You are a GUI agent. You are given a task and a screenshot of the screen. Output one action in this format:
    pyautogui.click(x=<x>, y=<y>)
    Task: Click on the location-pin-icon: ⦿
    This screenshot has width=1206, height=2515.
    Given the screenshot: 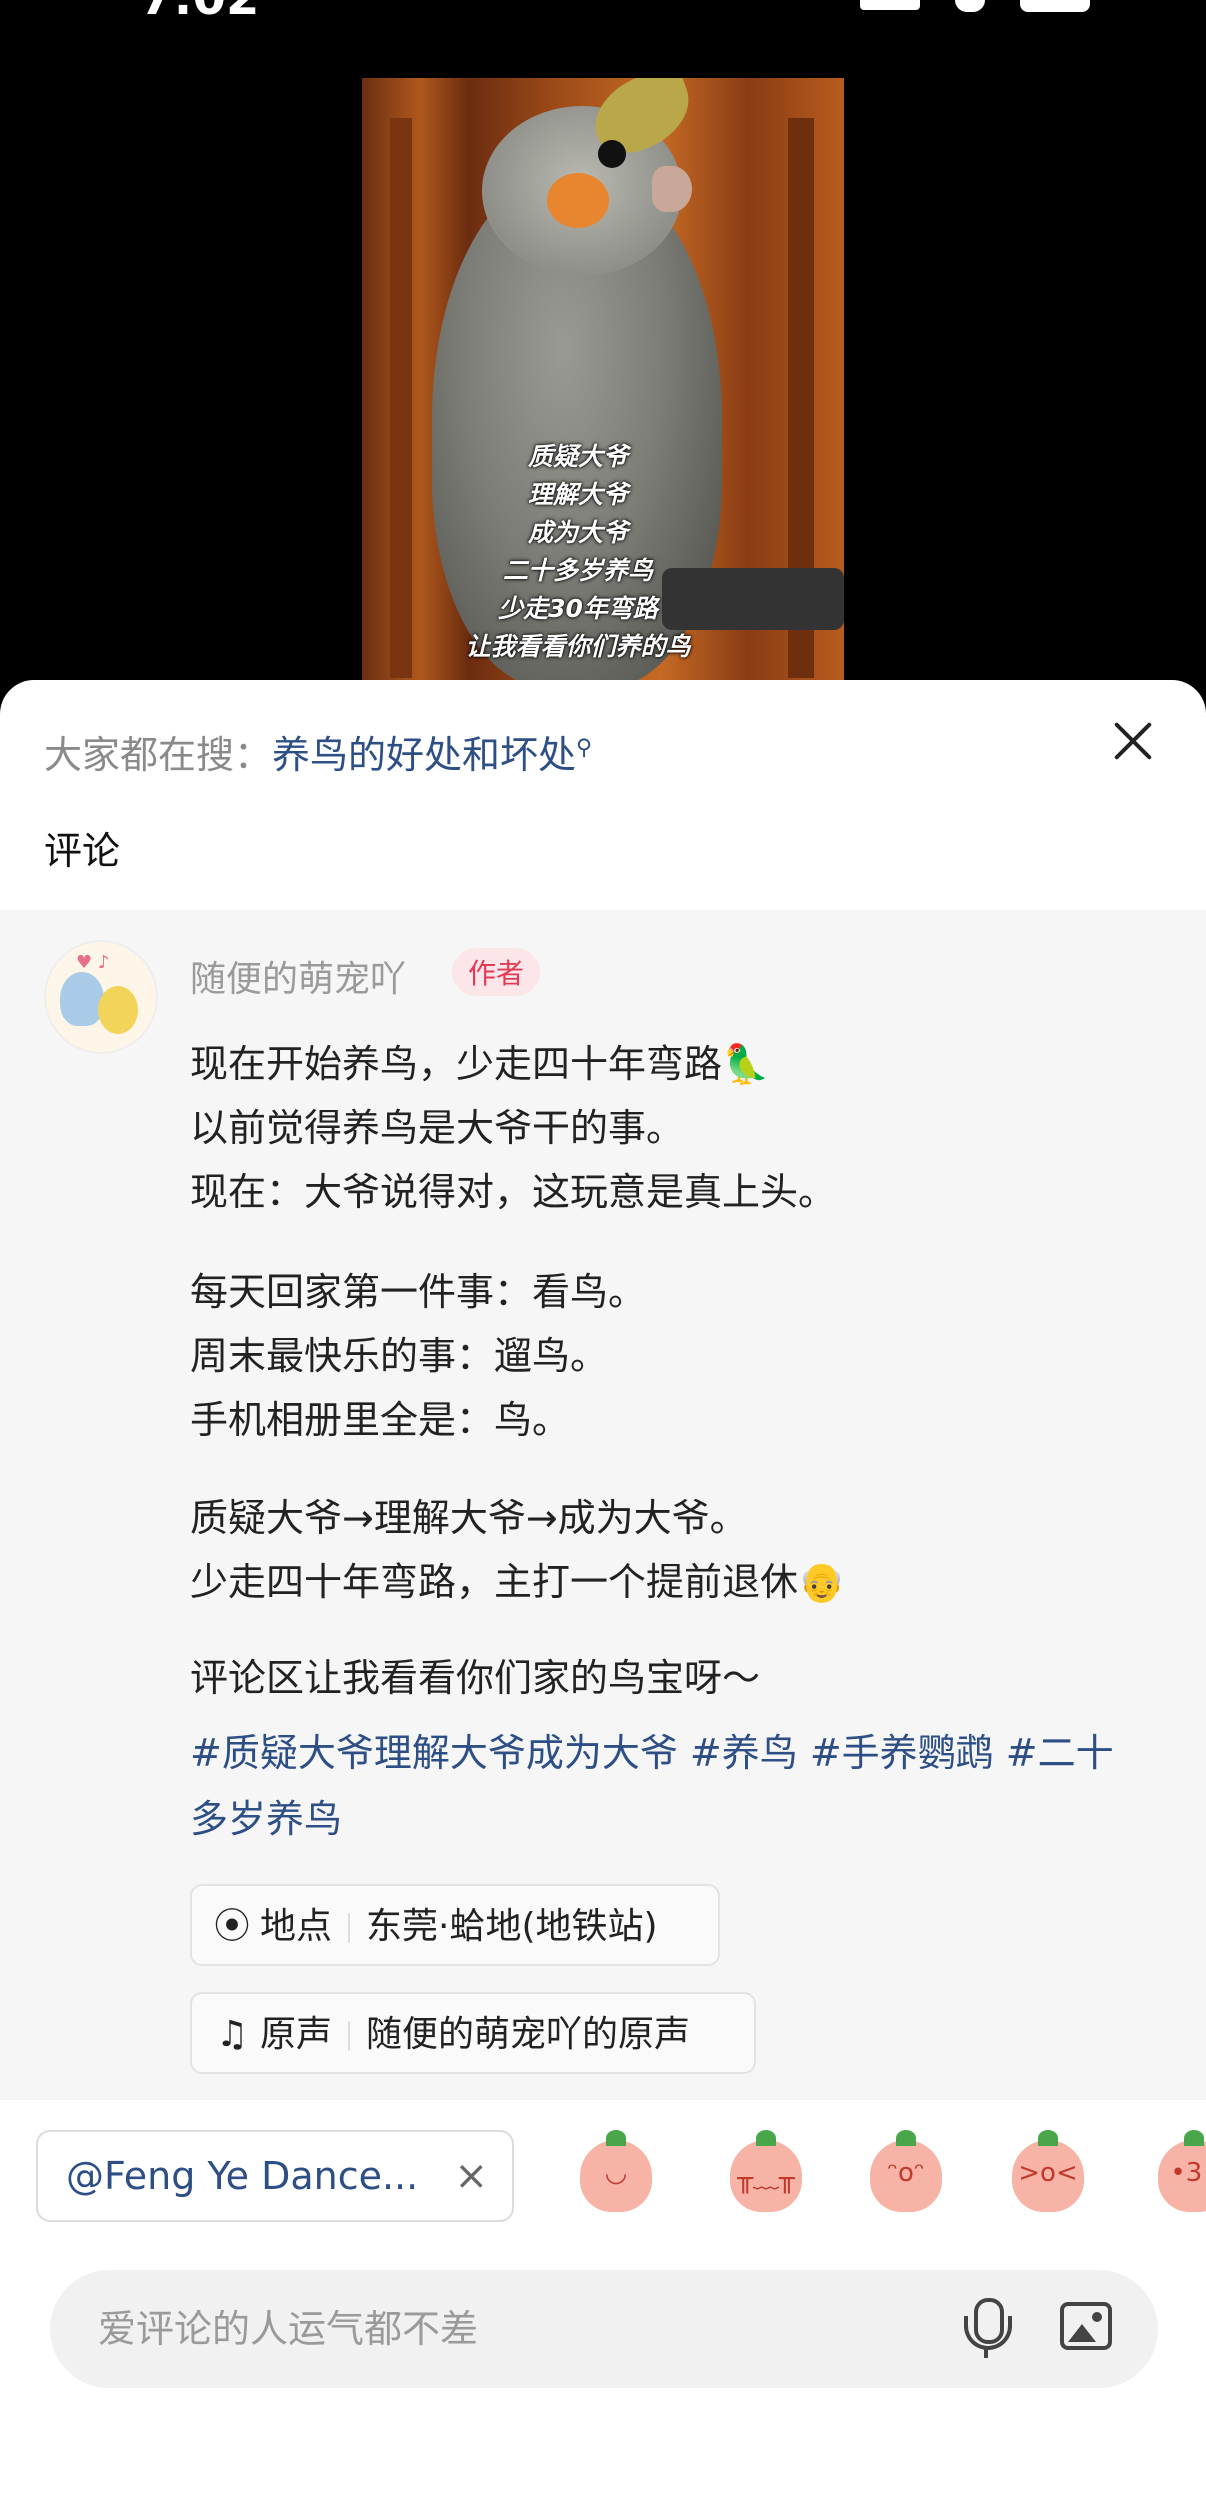 What is the action you would take?
    pyautogui.click(x=231, y=1926)
    